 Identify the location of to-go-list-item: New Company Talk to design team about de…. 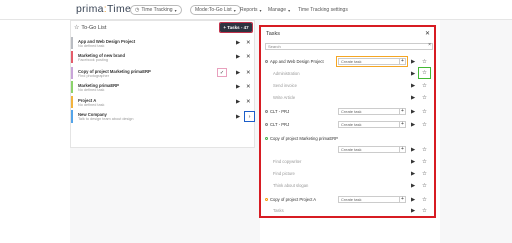
(163, 116).